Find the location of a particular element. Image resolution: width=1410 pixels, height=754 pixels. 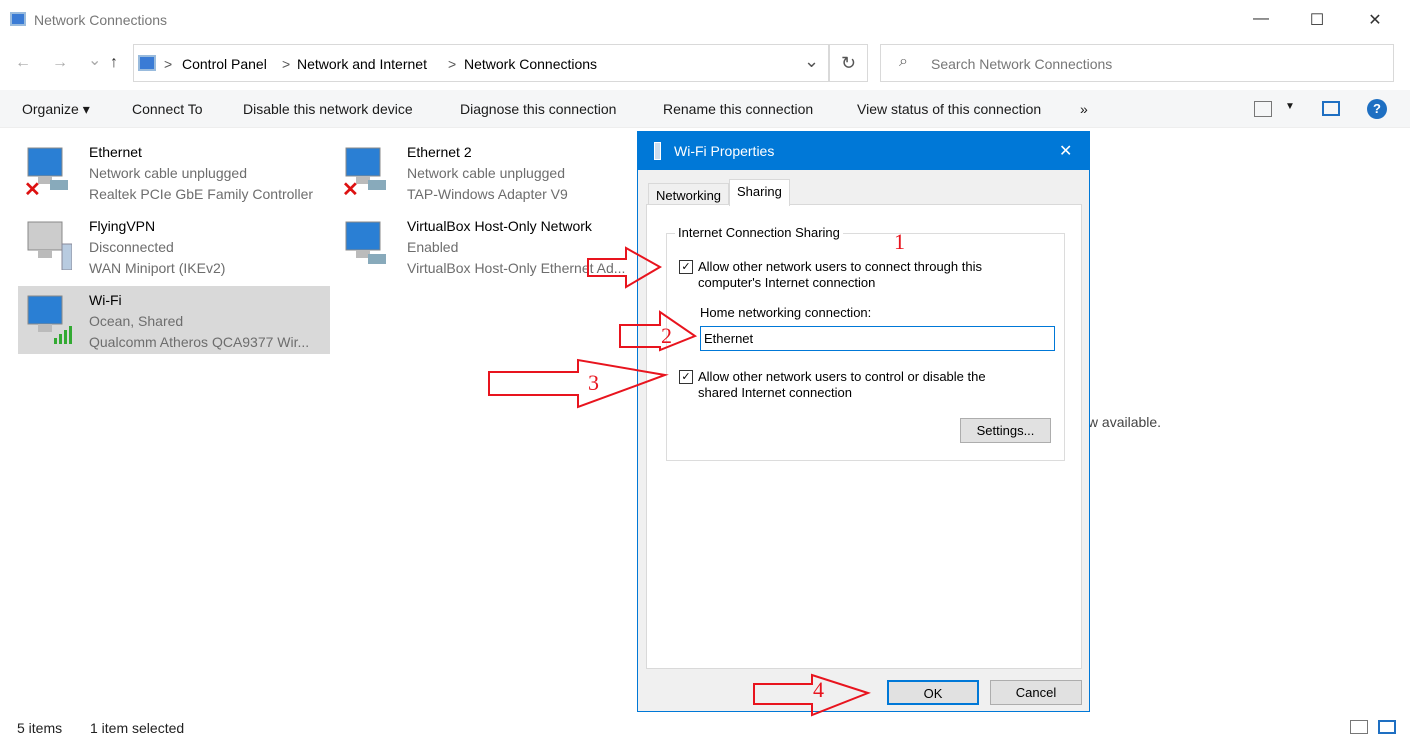

tab-sharing: Sharing is located at coordinates (759, 192).